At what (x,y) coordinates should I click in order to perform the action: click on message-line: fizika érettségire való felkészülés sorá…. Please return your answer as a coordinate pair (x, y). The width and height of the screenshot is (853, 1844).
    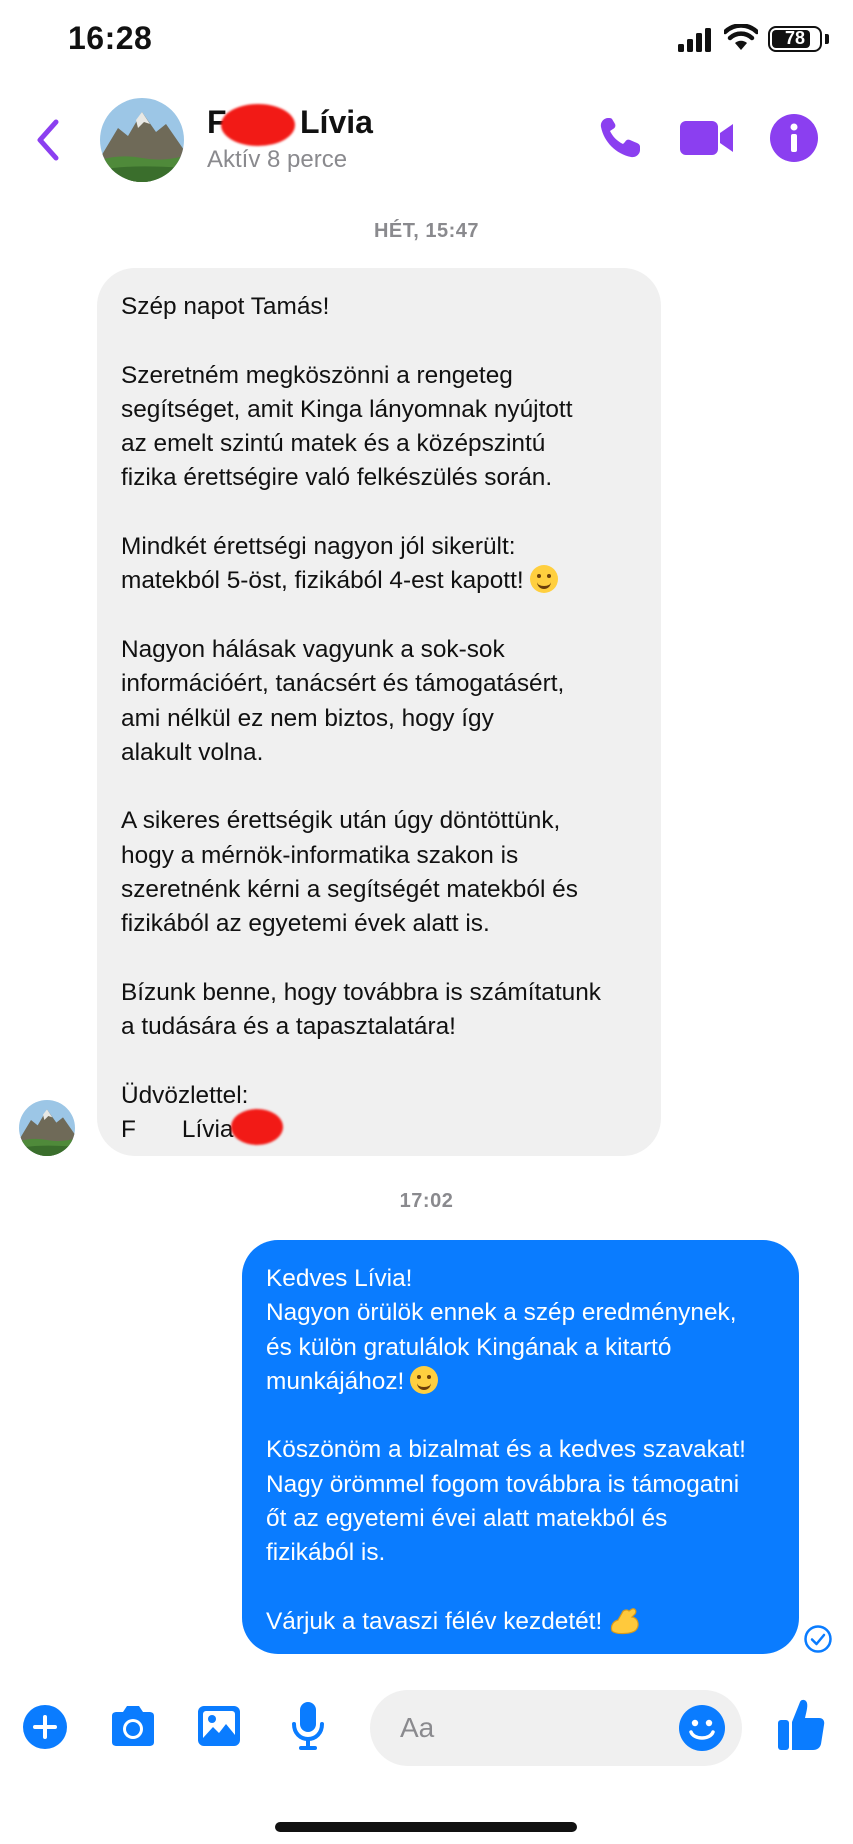
    Looking at the image, I should click on (337, 478).